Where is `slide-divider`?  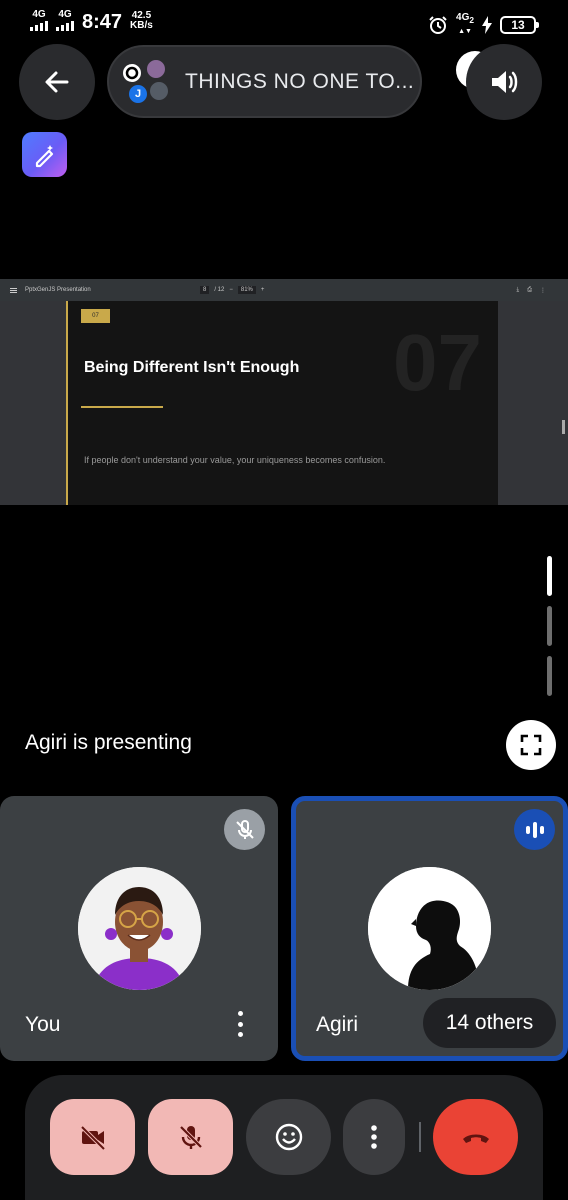
slide-divider is located at coordinates (122, 407).